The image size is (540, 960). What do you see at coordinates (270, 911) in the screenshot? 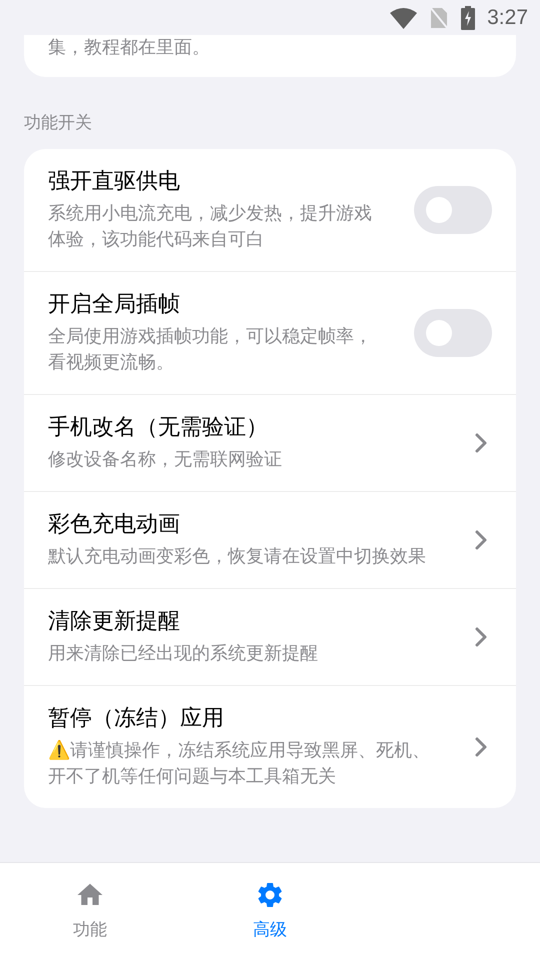
I see `nav-tab: 高级` at bounding box center [270, 911].